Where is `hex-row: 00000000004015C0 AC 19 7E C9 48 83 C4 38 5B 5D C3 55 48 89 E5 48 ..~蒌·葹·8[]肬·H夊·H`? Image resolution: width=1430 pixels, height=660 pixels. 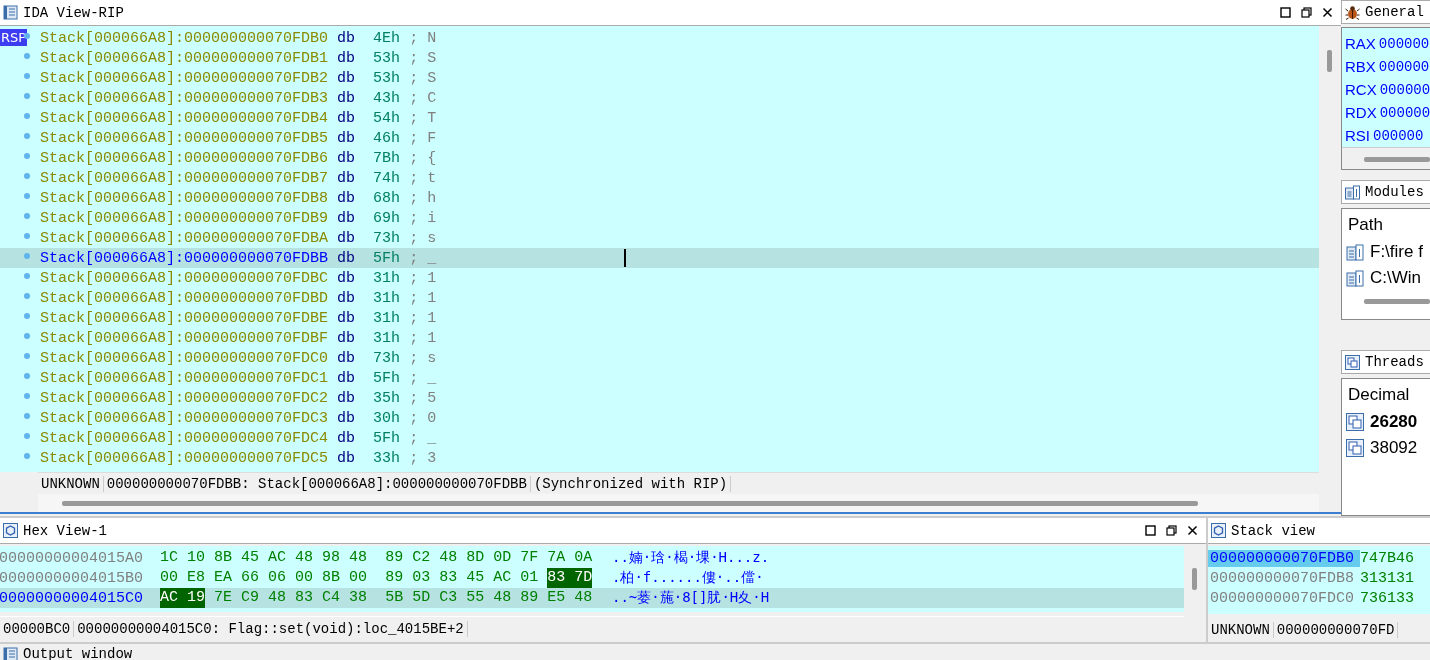
hex-row: 00000000004015C0 AC 19 7E C9 48 83 C4 38 5B 5D C3 55 48 89 E5 48 ..~蒌·葹·8[]肬·H夊·H is located at coordinates (592, 598).